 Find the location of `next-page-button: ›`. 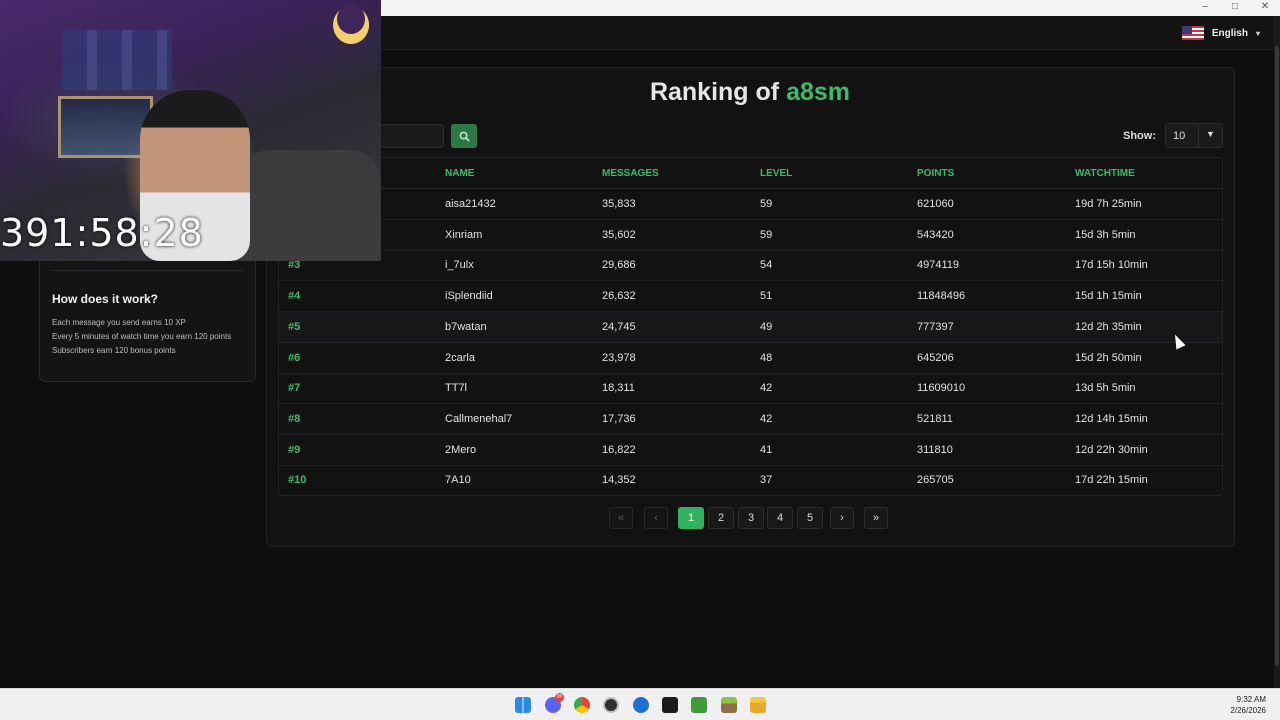

next-page-button: › is located at coordinates (842, 518).